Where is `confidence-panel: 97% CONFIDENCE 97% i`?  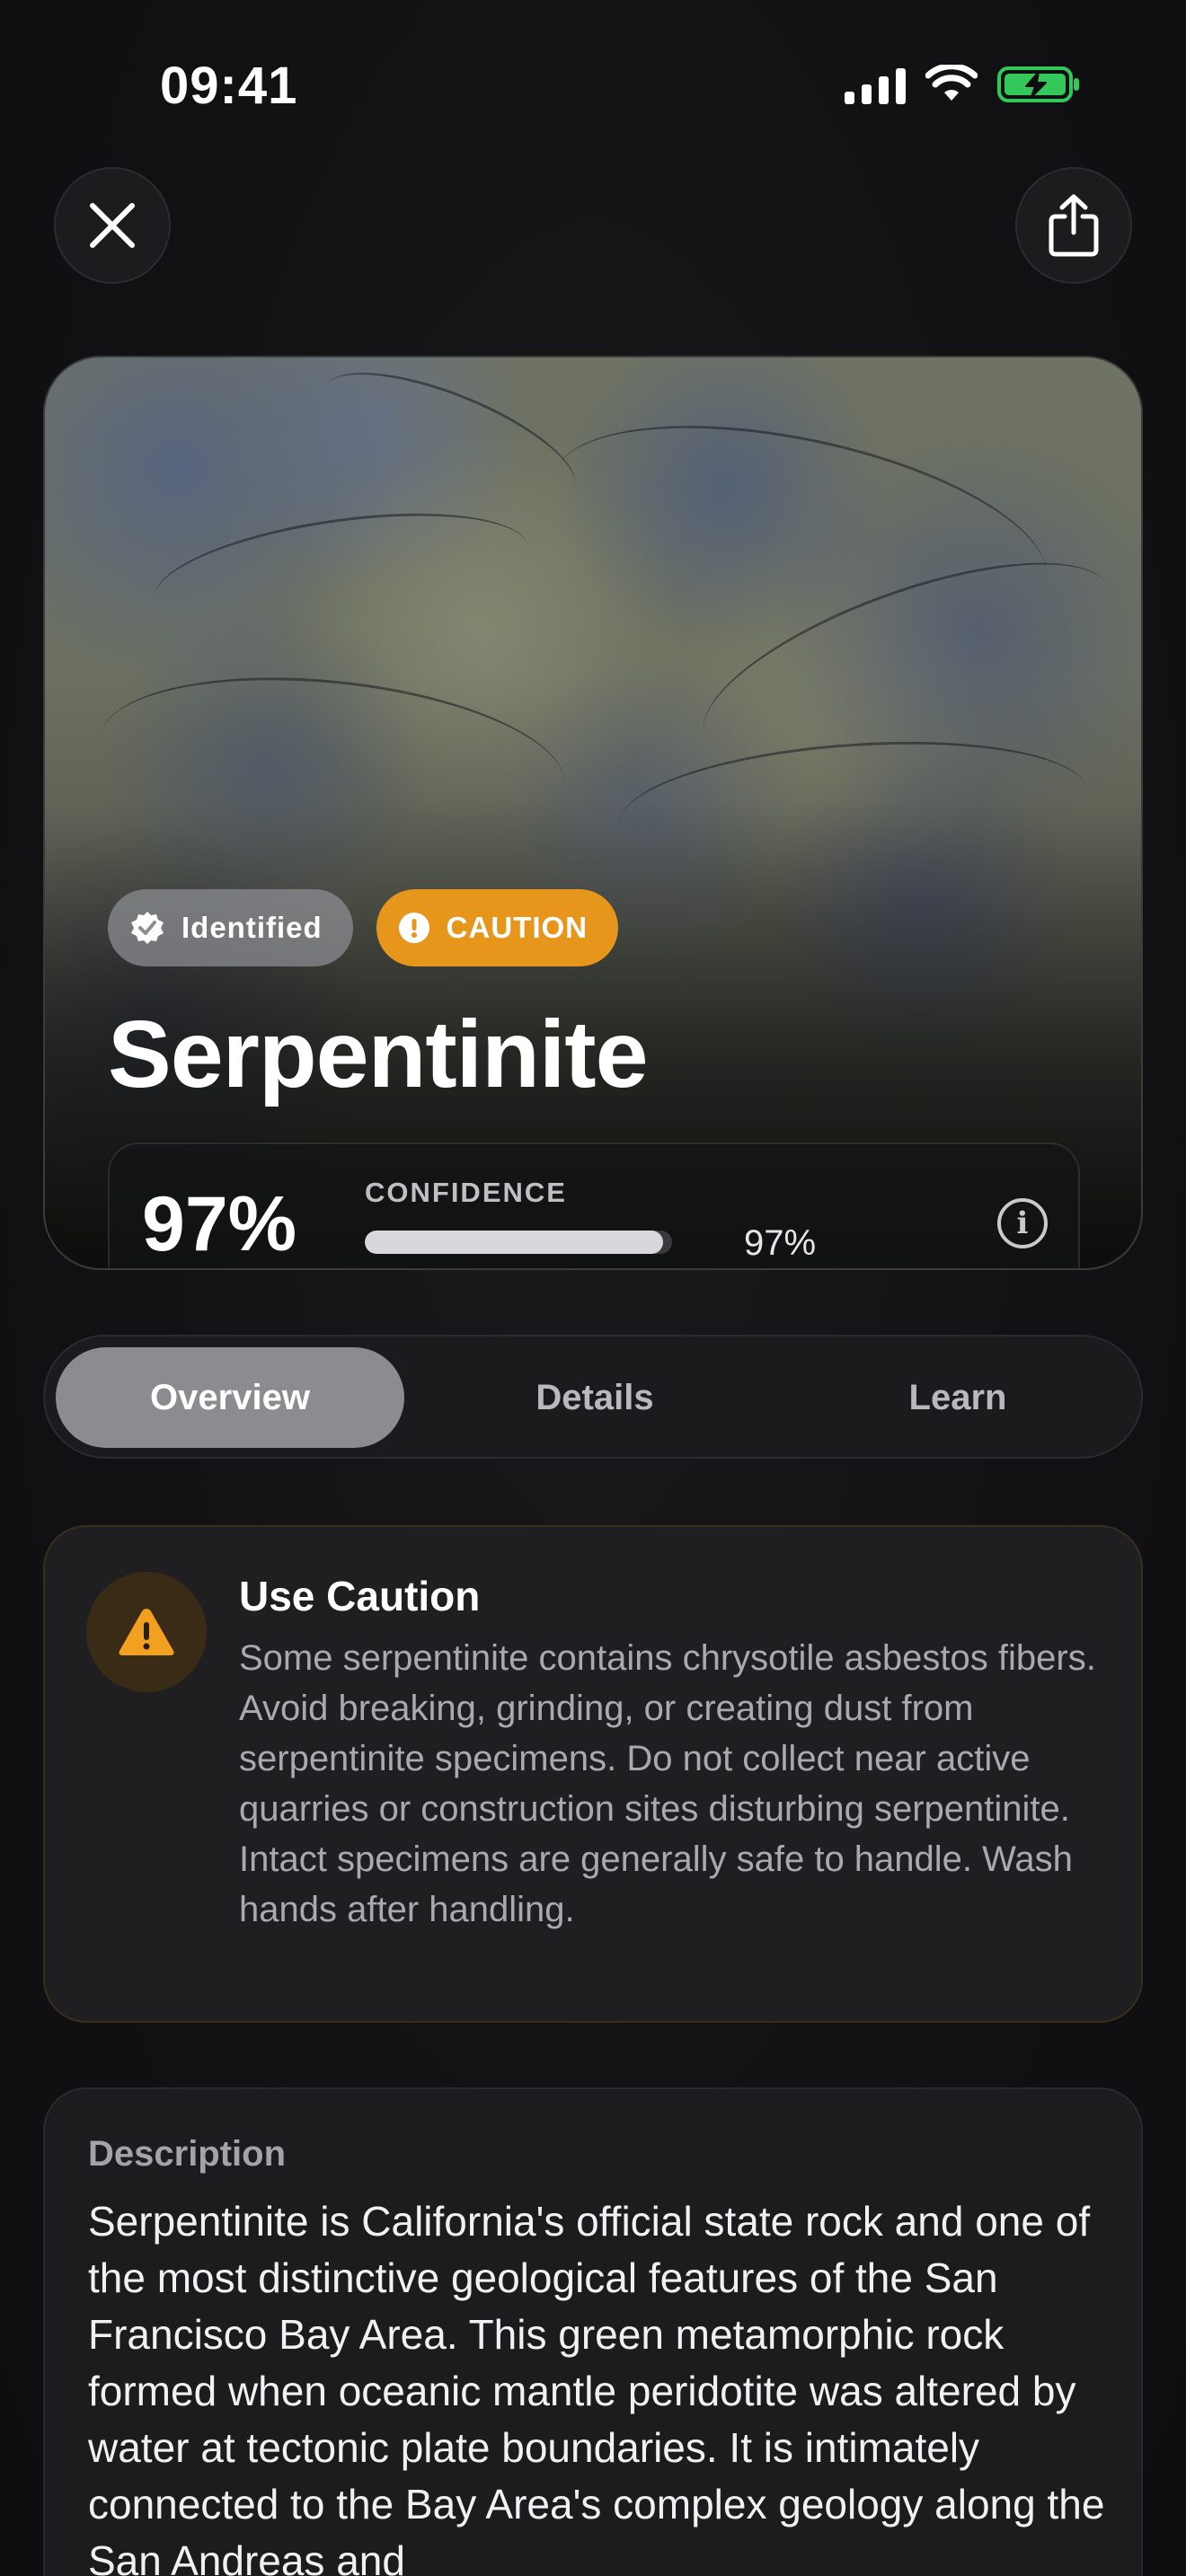 confidence-panel: 97% CONFIDENCE 97% i is located at coordinates (594, 1205).